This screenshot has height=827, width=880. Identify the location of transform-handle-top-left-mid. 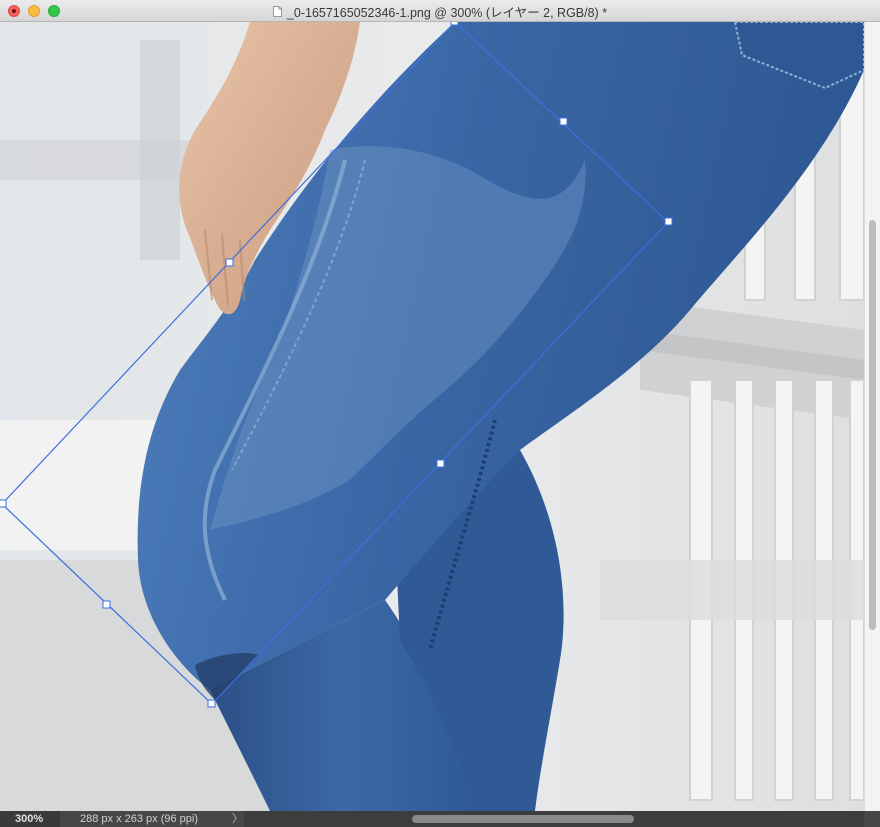
(229, 262).